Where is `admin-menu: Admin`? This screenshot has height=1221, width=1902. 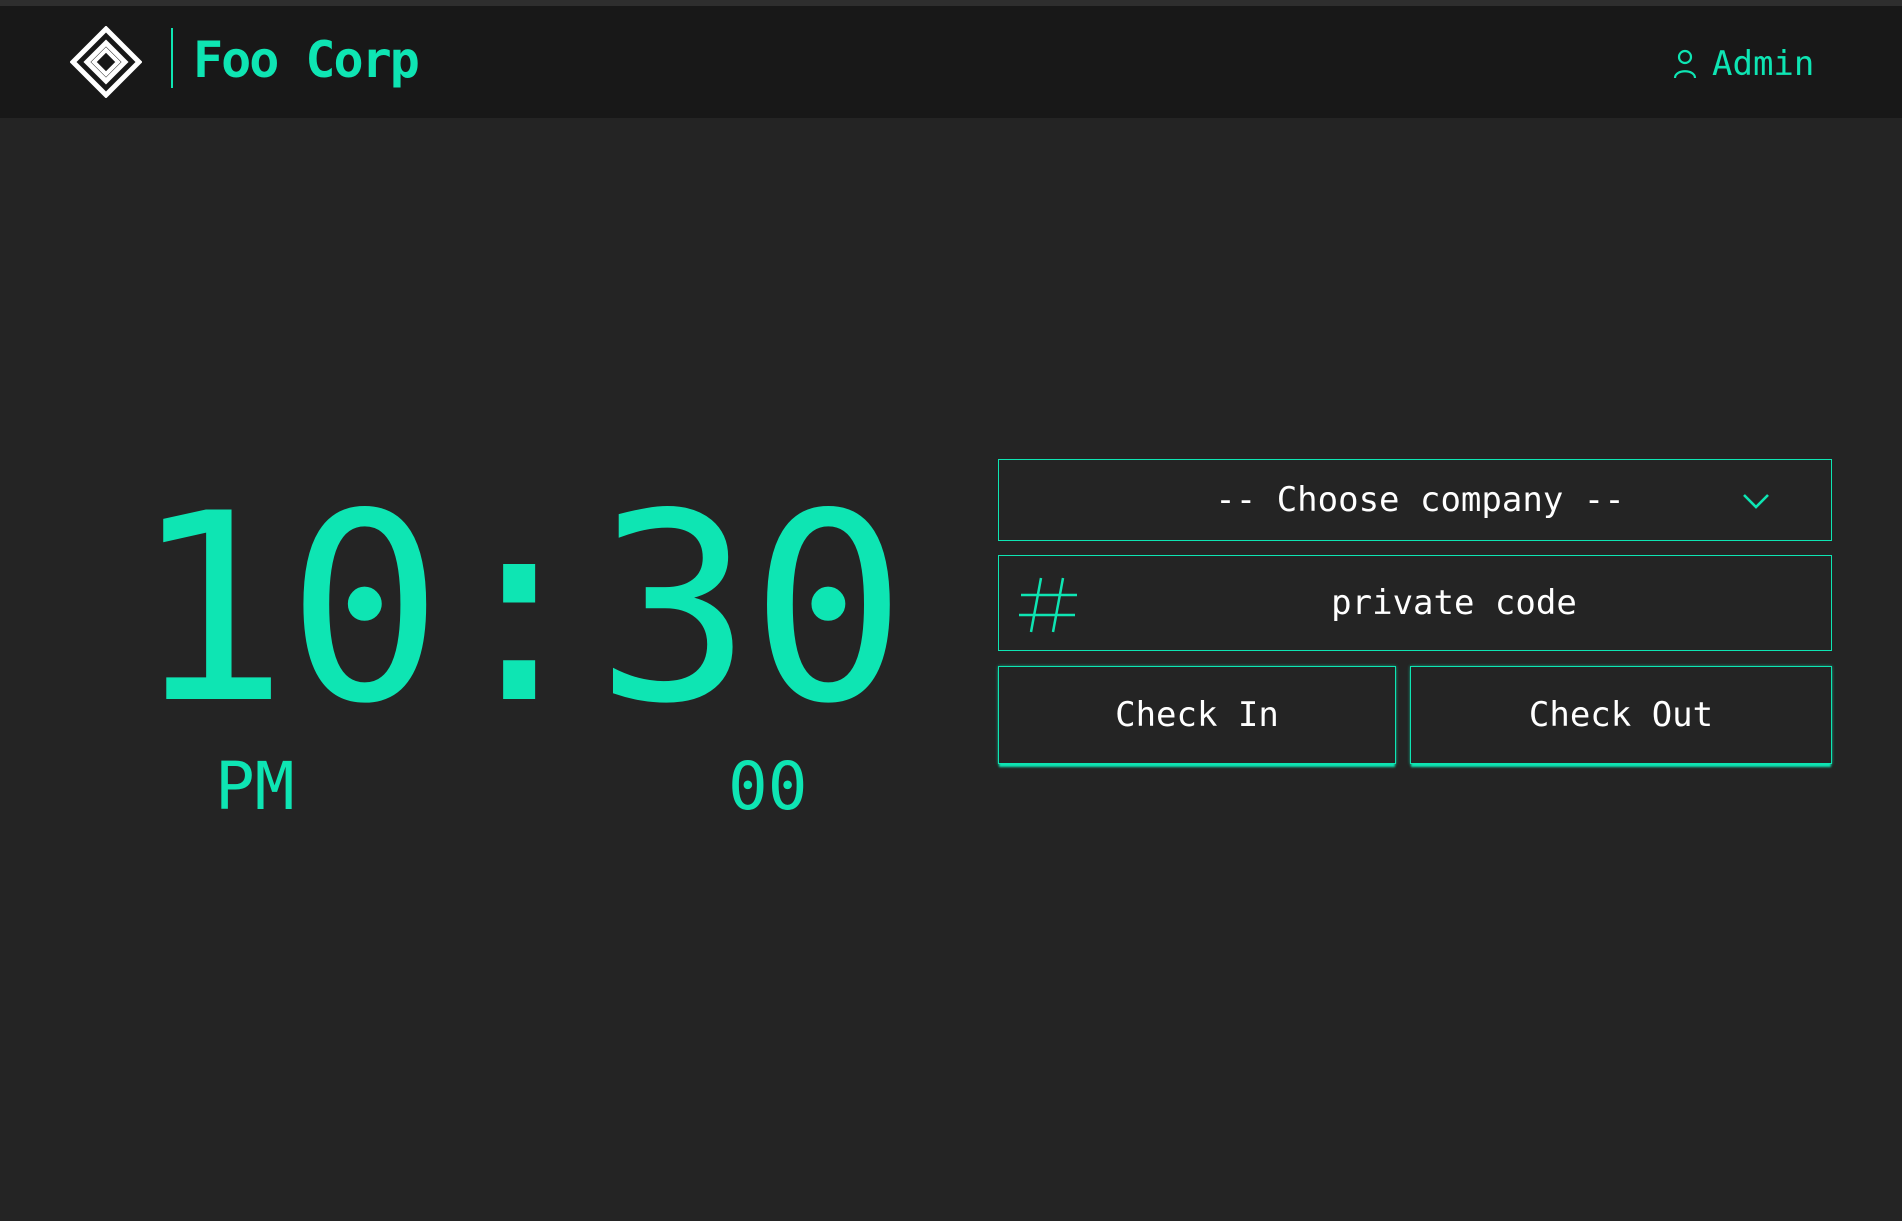
admin-menu: Admin is located at coordinates (1743, 64).